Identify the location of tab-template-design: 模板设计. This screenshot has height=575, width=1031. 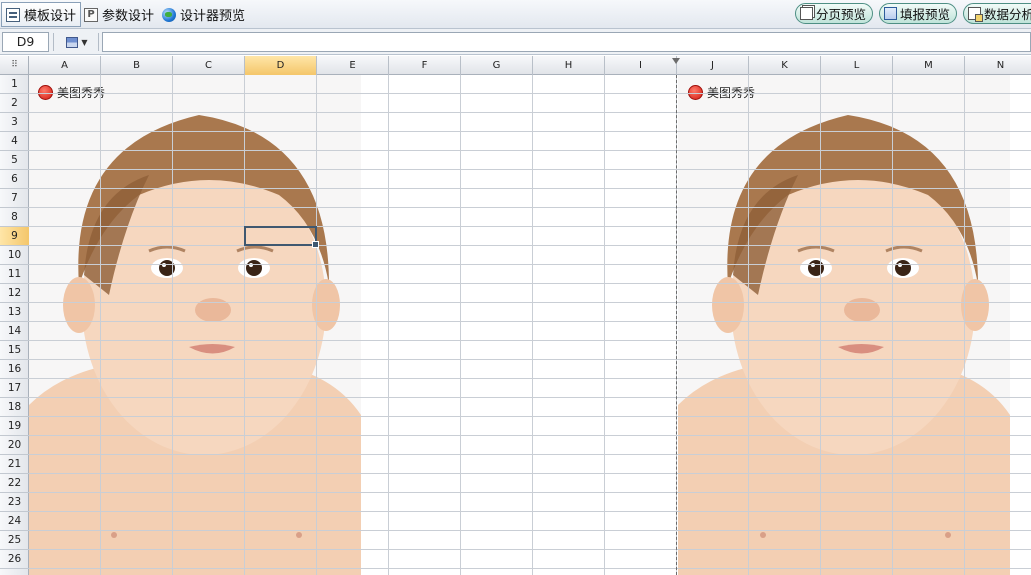
(41, 14).